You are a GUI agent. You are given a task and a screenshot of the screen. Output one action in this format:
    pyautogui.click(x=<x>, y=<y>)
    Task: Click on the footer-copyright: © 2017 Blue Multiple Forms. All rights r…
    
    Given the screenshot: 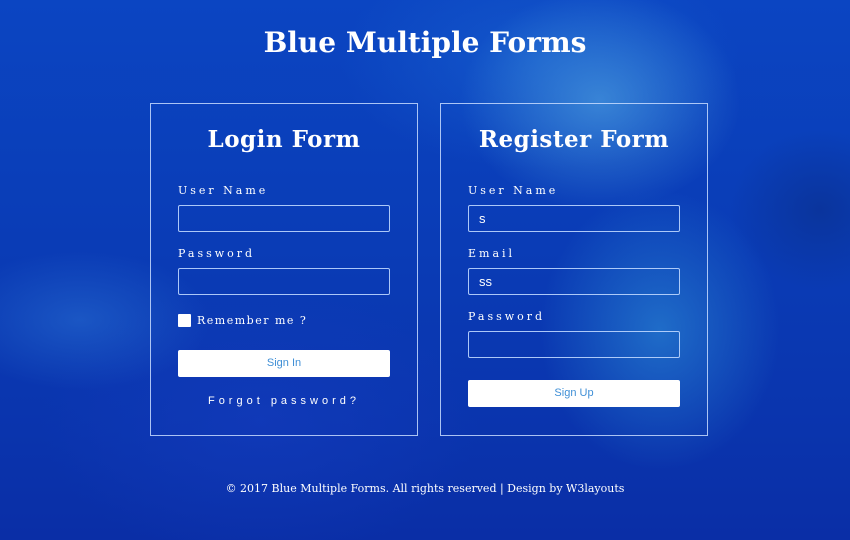 What is the action you would take?
    pyautogui.click(x=425, y=488)
    